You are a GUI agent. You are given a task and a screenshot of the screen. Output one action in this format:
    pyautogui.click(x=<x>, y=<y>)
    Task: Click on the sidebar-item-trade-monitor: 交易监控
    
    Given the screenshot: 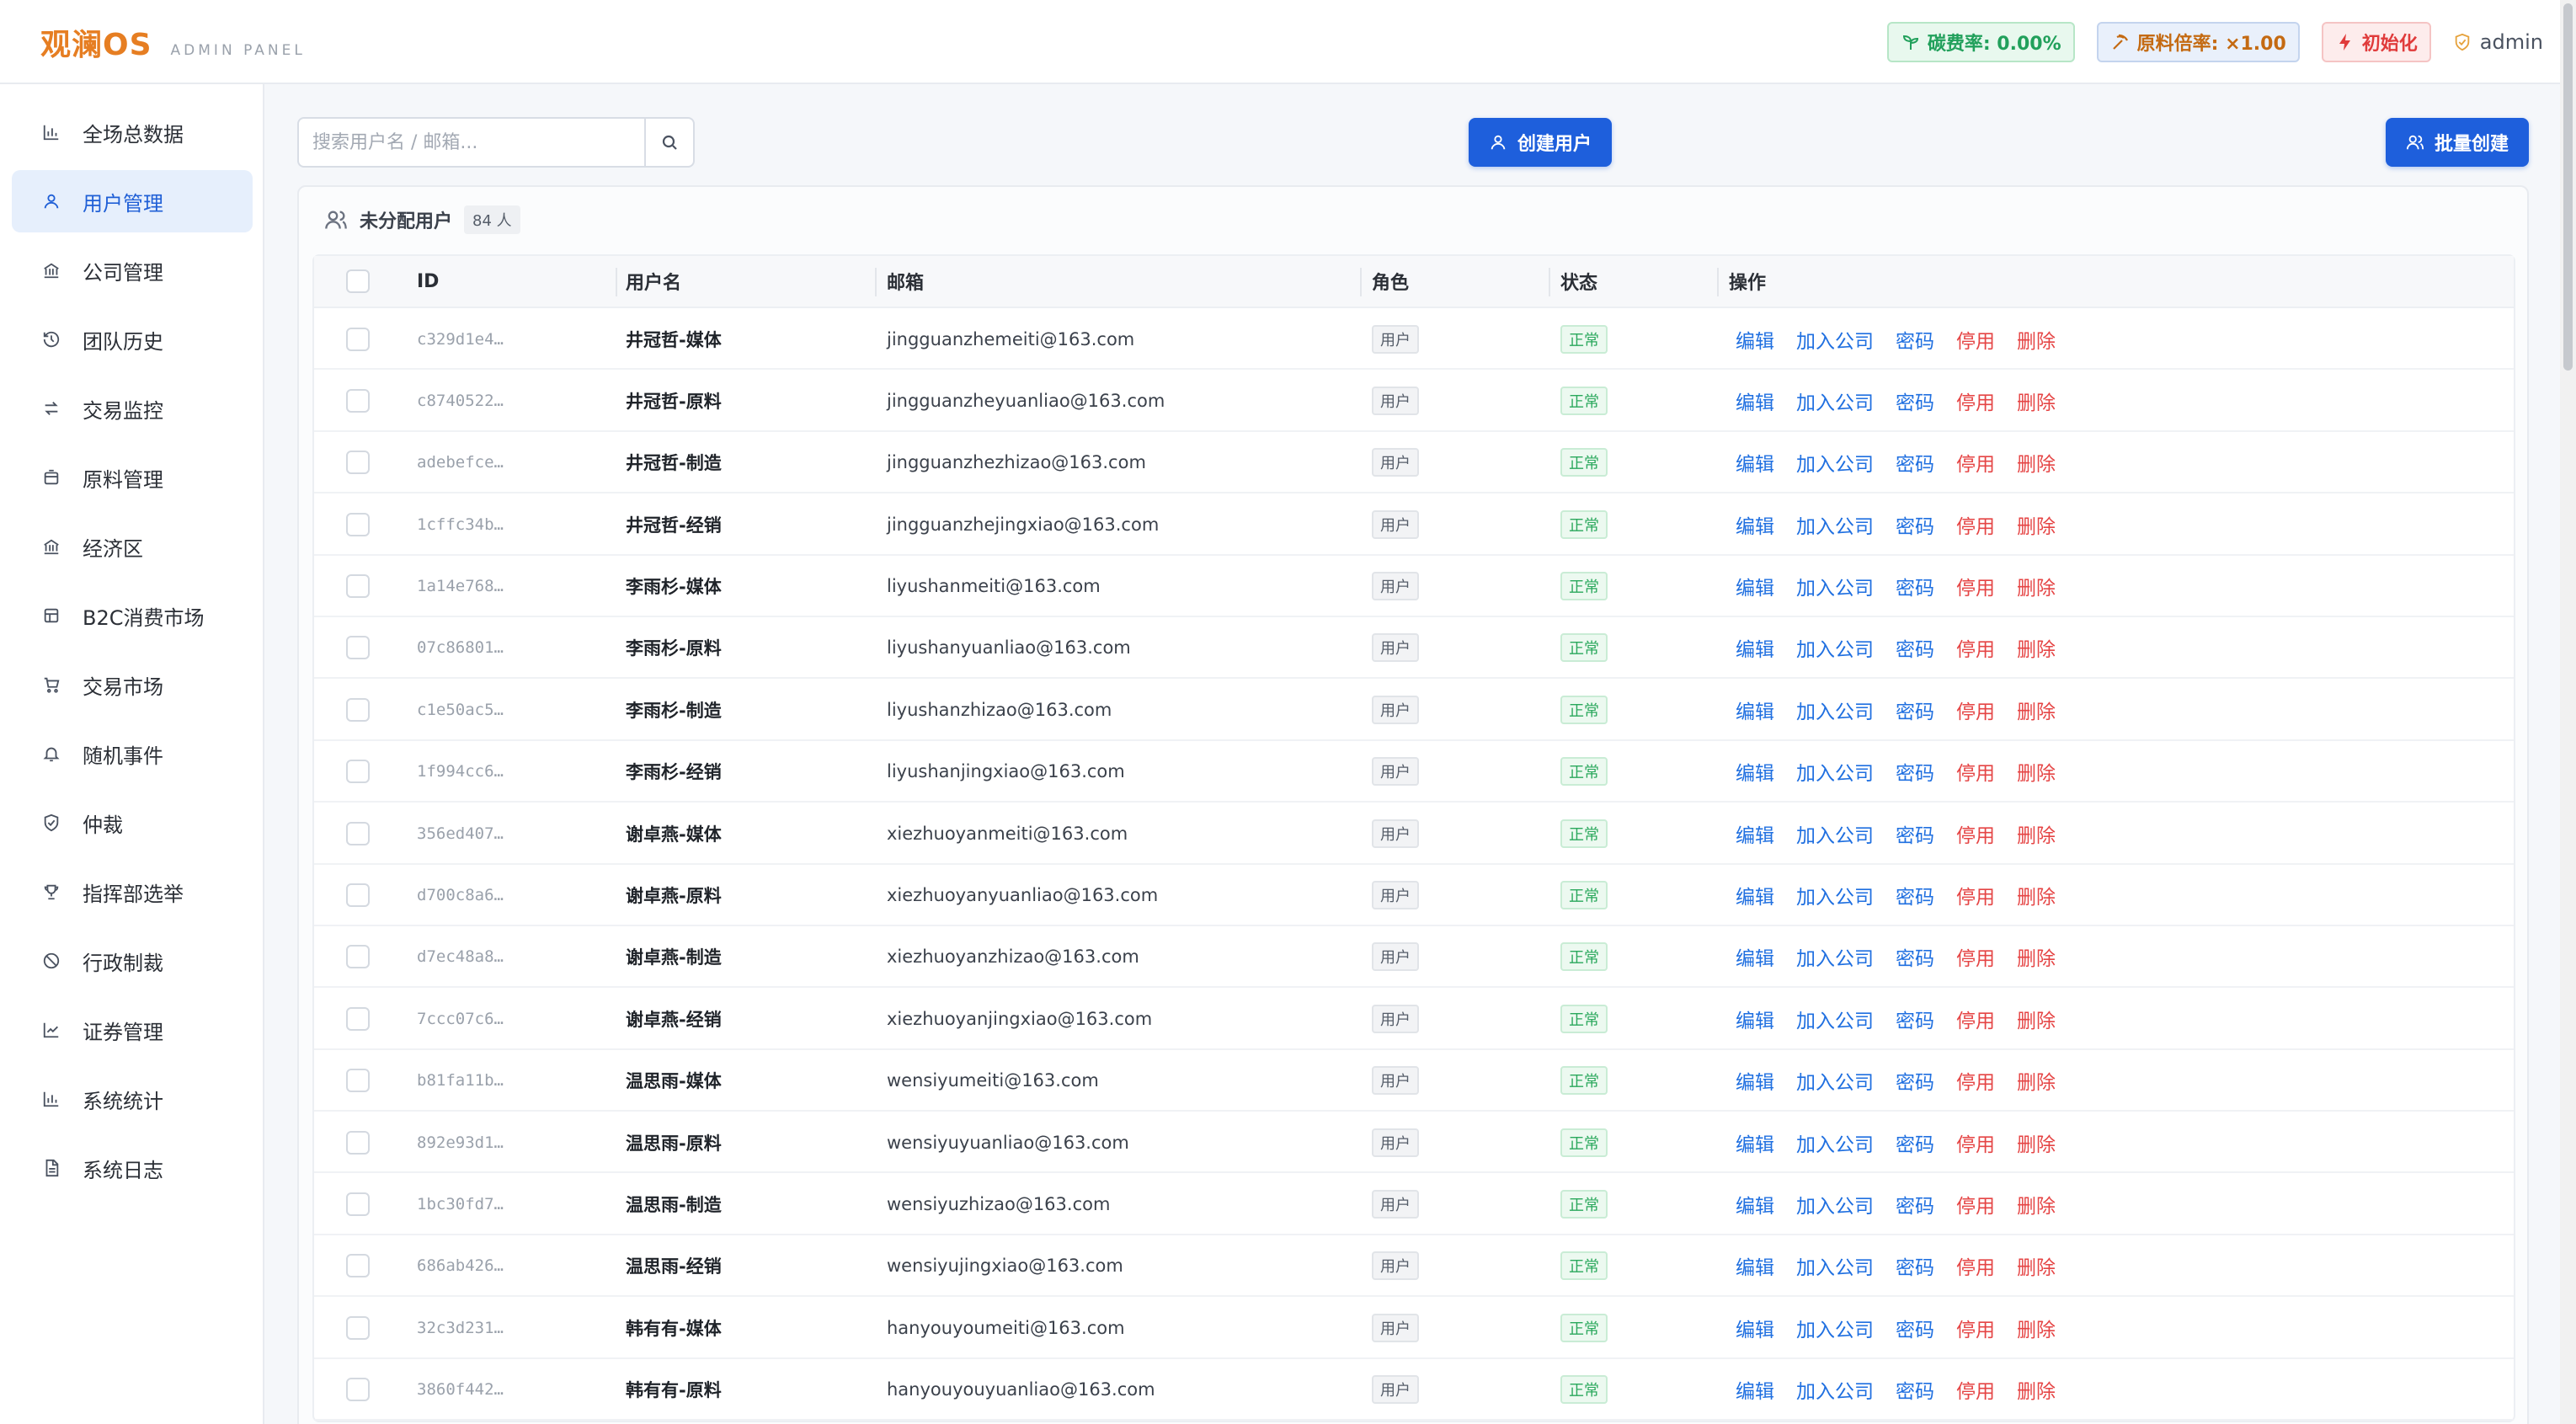 What is the action you would take?
    pyautogui.click(x=132, y=408)
    